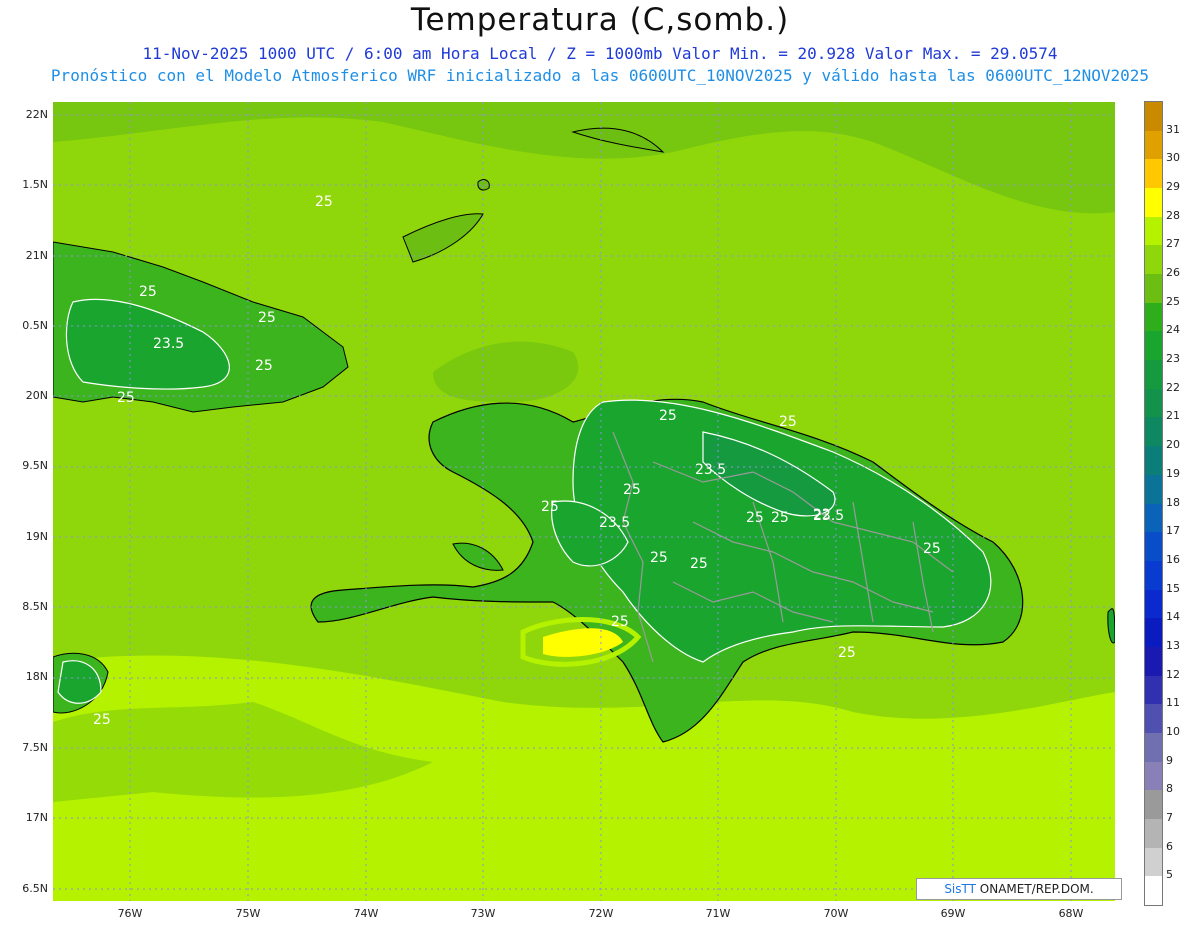 Image resolution: width=1200 pixels, height=927 pixels. Describe the element at coordinates (1173, 387) in the screenshot. I see `colorbar-label: 22` at that location.